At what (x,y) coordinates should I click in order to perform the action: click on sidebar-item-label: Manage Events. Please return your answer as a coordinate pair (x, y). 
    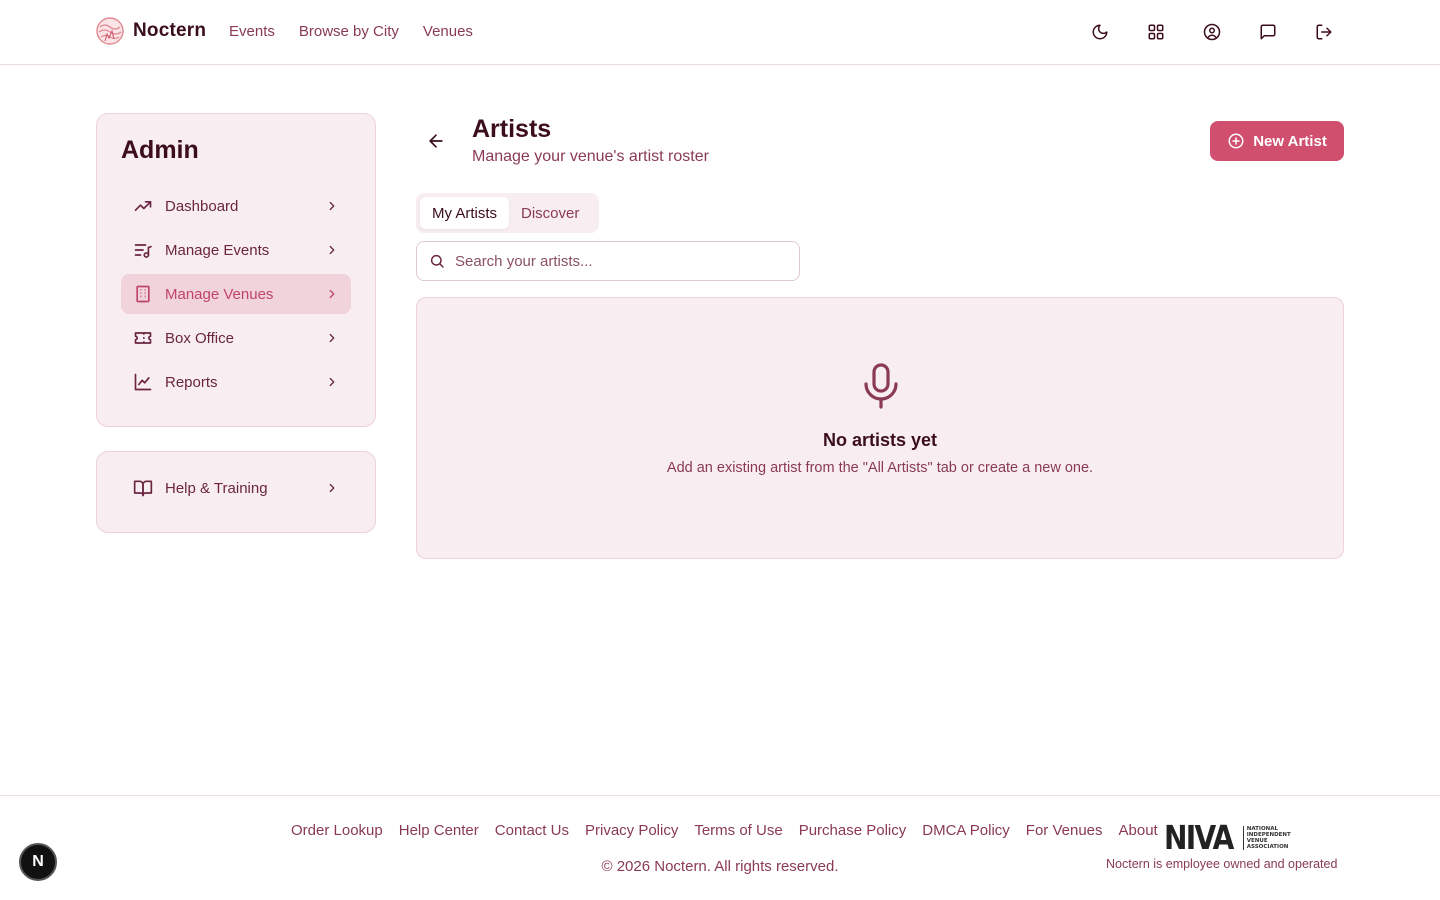
    Looking at the image, I should click on (217, 250).